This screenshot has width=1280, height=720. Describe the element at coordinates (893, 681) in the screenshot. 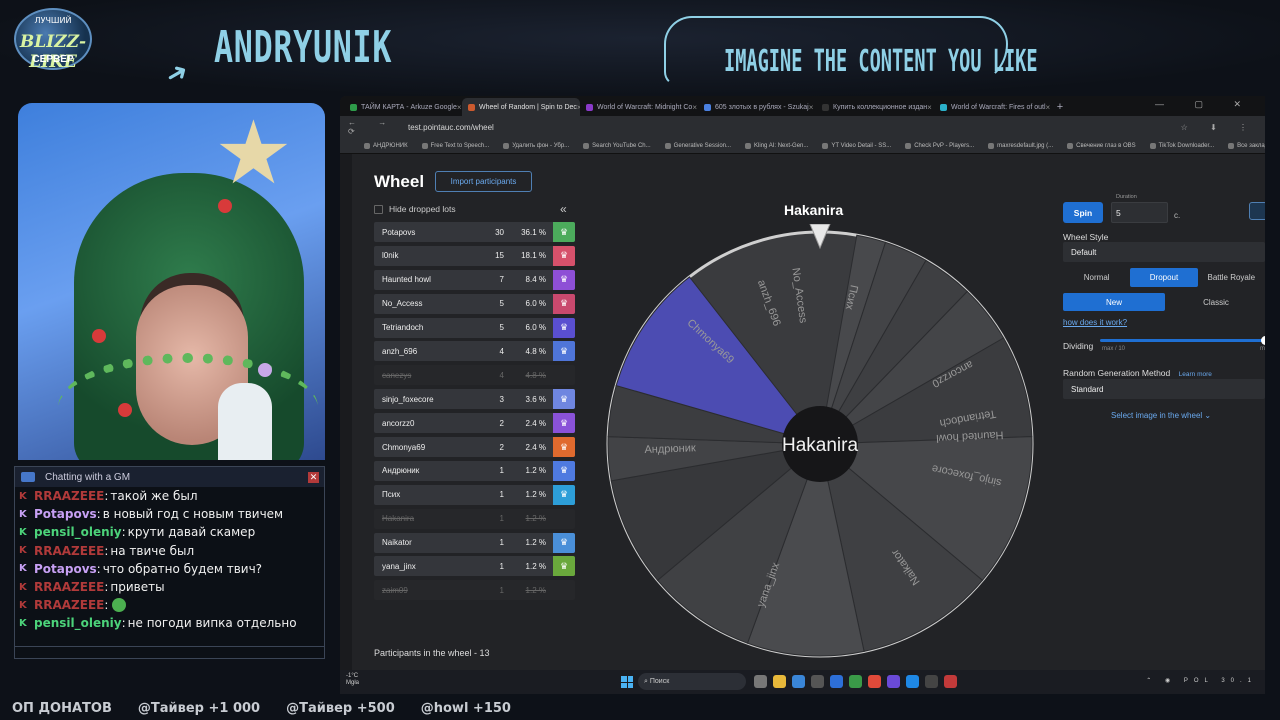

I see `discord-icon` at that location.